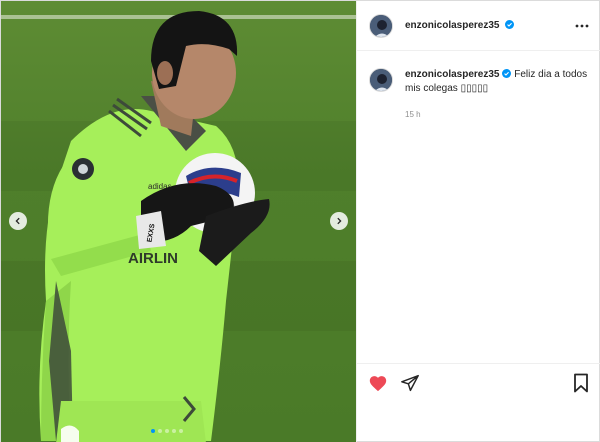 The image size is (600, 442). I want to click on more-options-button, so click(582, 26).